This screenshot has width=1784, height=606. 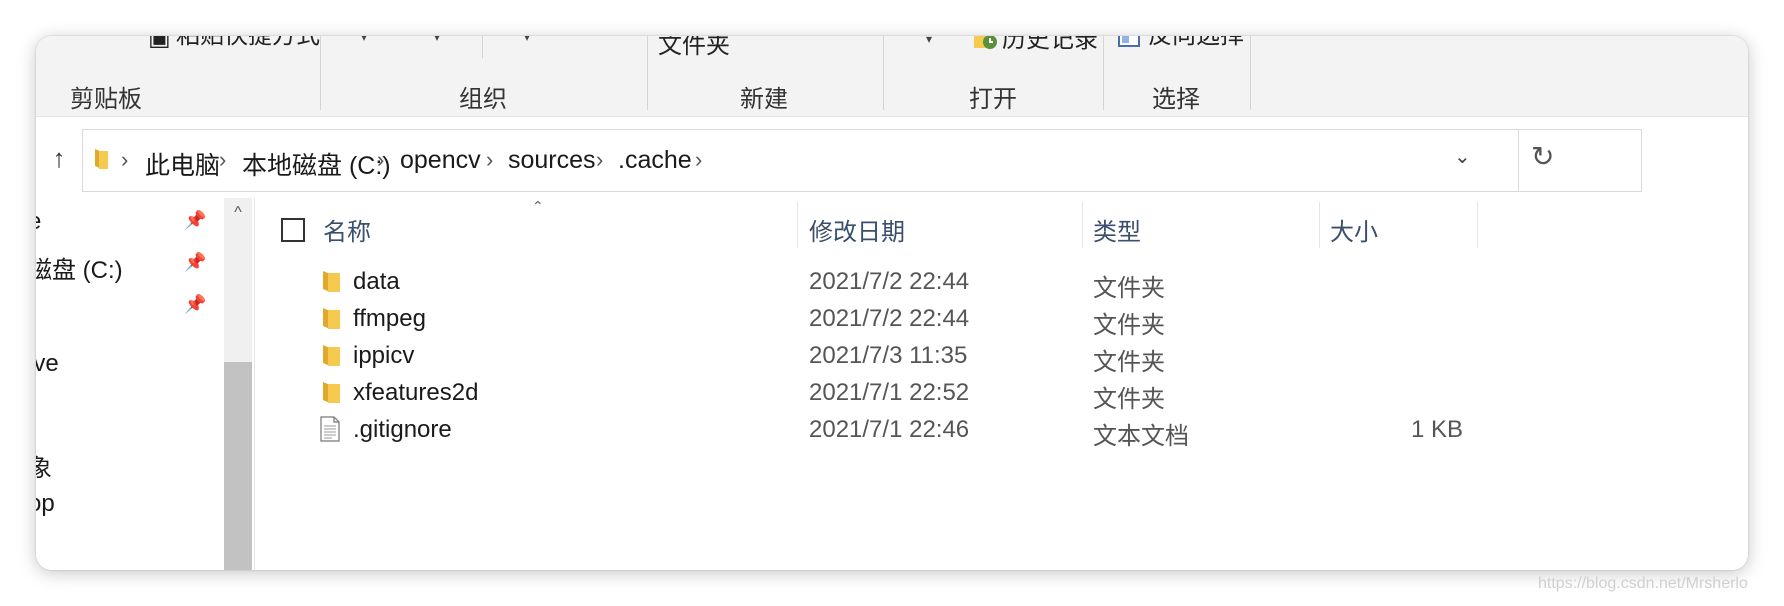 I want to click on invert-selection-icon, so click(x=1130, y=42).